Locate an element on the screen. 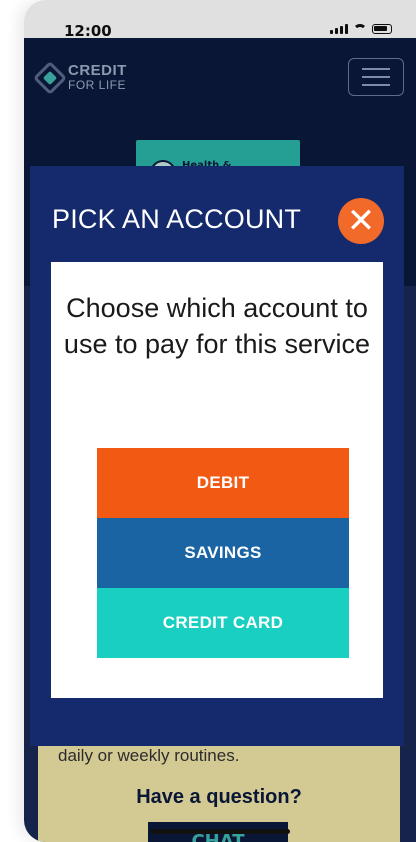 The height and width of the screenshot is (842, 416). savings-button: SAVINGS is located at coordinates (223, 553).